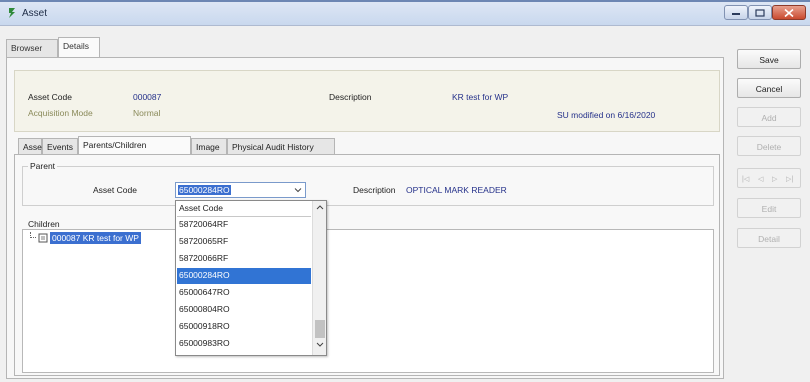 This screenshot has width=810, height=382. I want to click on dropdown-option: 58720065RF, so click(244, 242).